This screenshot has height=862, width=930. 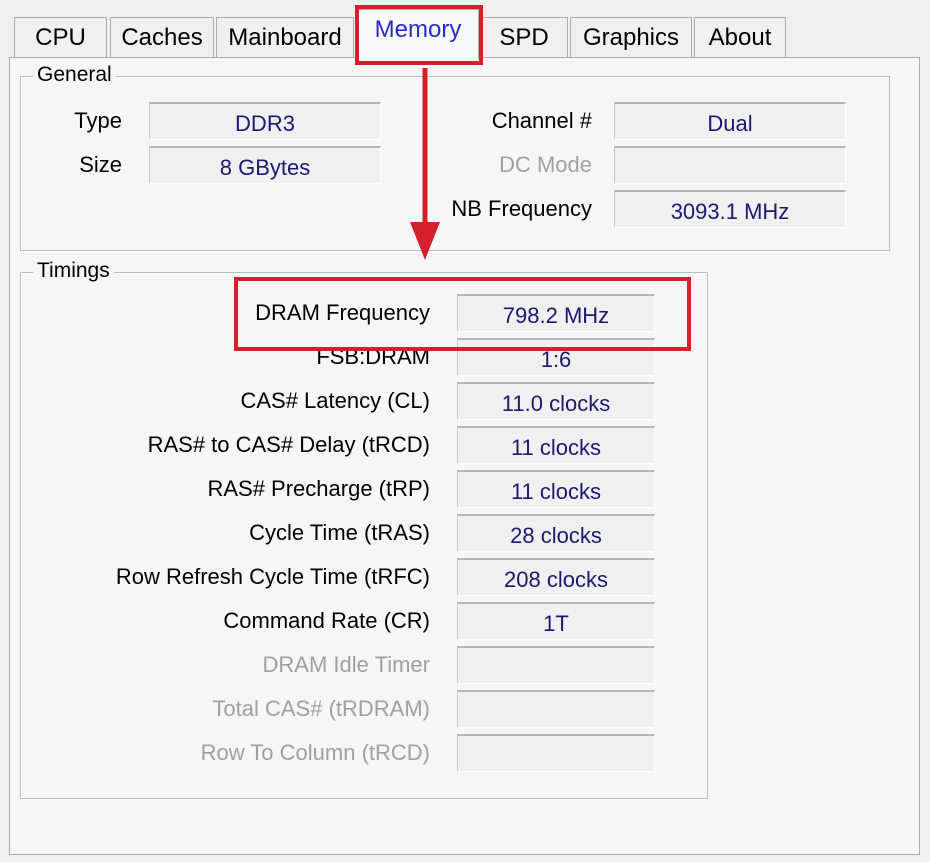 What do you see at coordinates (556, 621) in the screenshot?
I see `timing-value: 1T` at bounding box center [556, 621].